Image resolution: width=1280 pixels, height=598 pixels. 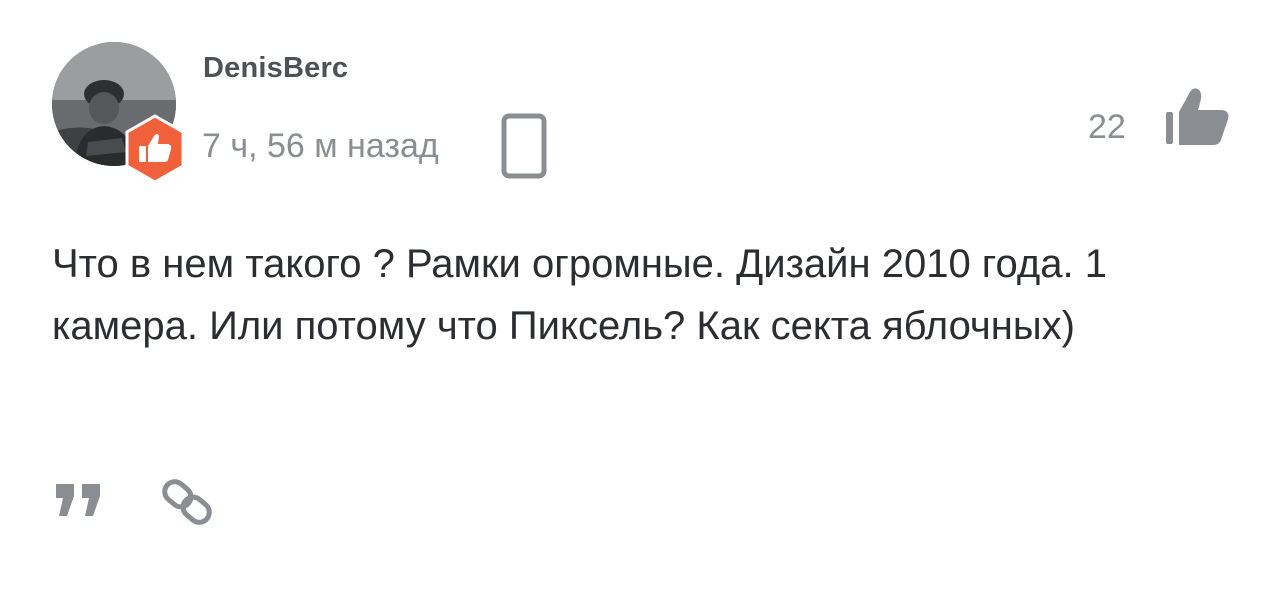 I want to click on comment-rating: 22, so click(x=1107, y=127).